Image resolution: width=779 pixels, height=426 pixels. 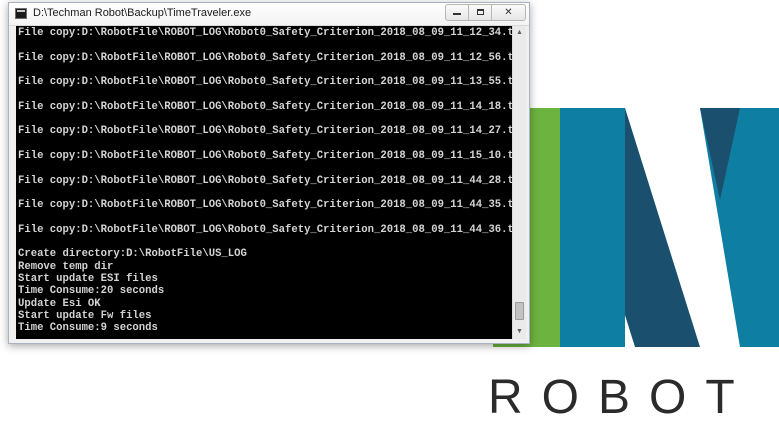 I want to click on console-line: Time Consume:9 seconds, so click(x=88, y=328).